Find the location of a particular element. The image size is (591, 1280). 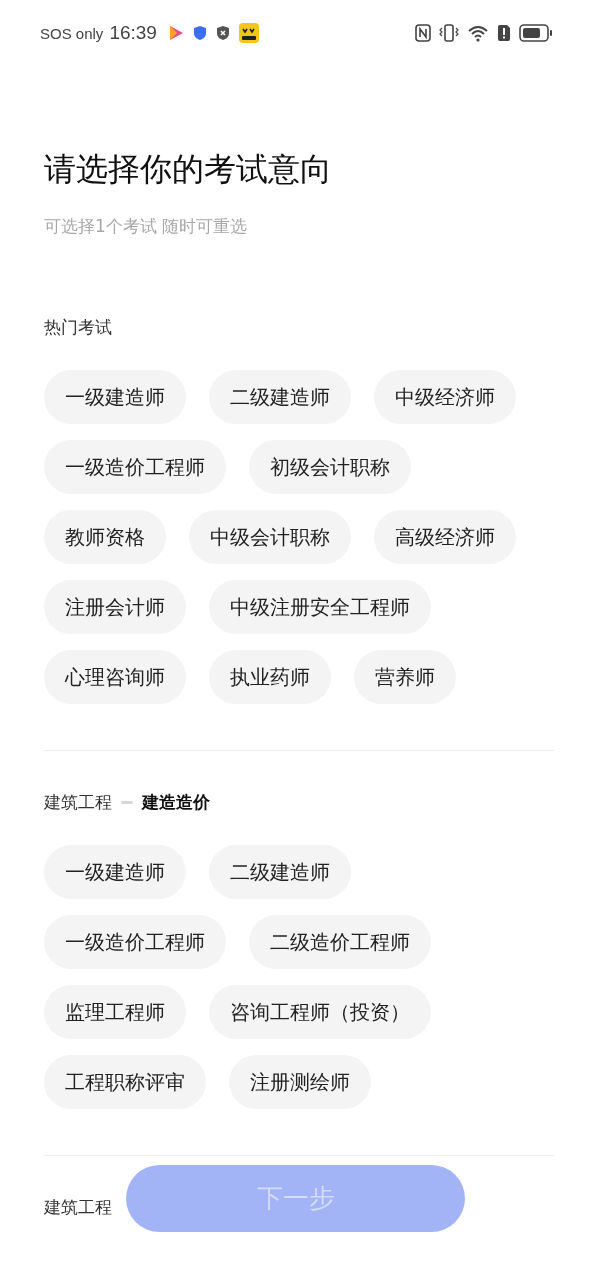

exam-chip: 执业药师 is located at coordinates (270, 677).